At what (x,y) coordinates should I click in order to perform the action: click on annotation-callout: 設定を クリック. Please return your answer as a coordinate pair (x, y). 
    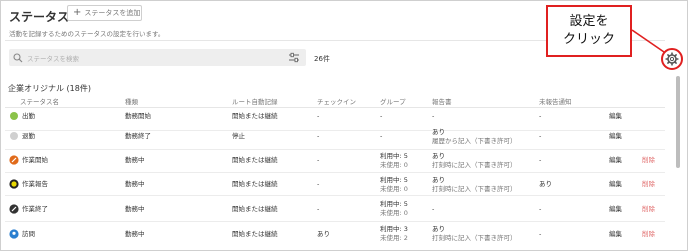
    Looking at the image, I should click on (589, 31).